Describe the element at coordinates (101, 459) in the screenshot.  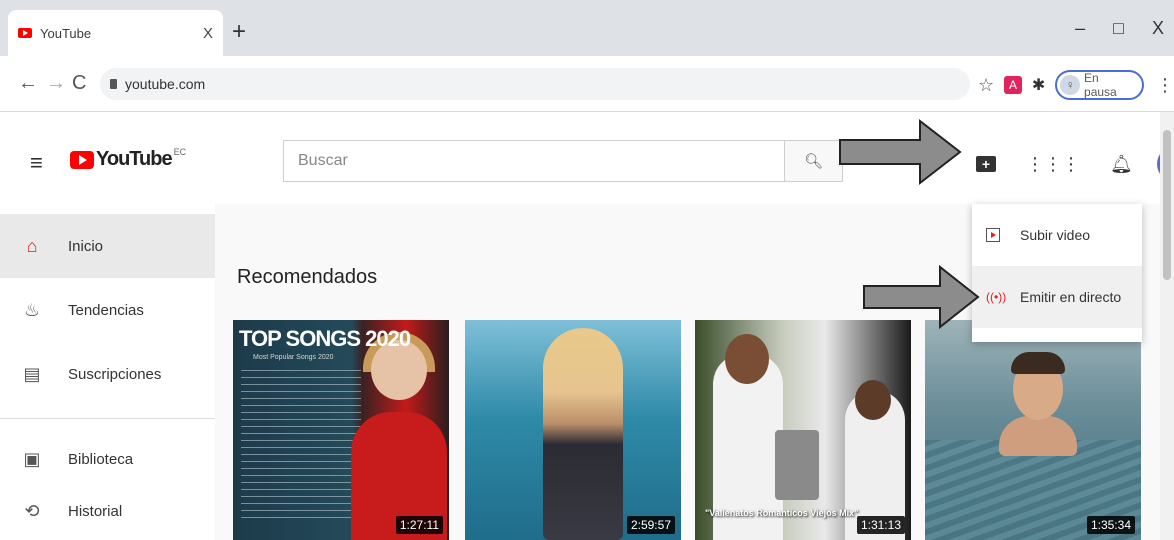
I see `sidebar-item-label: Biblioteca` at that location.